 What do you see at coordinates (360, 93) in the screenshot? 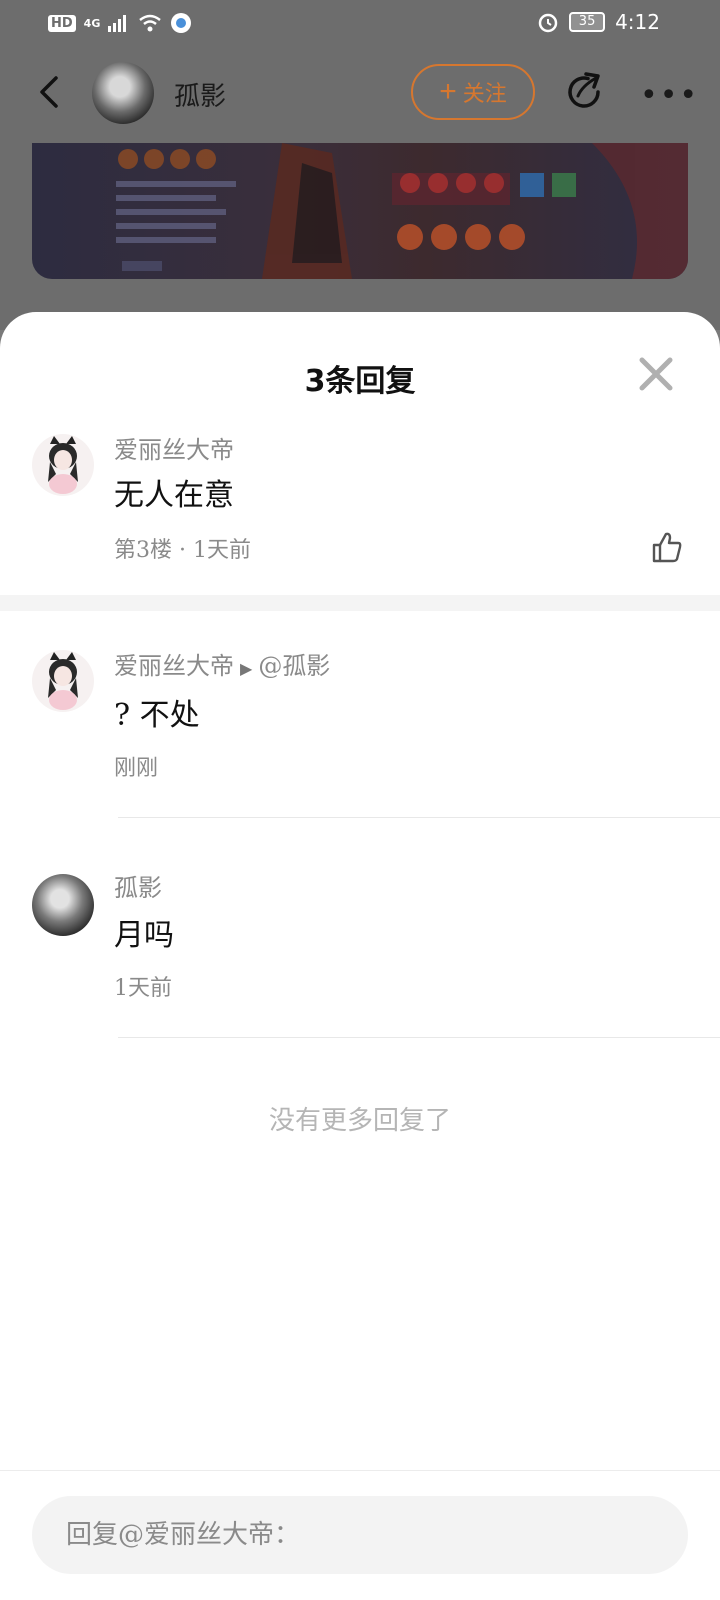
I see `post-header: 孤影 + 关注 •••` at bounding box center [360, 93].